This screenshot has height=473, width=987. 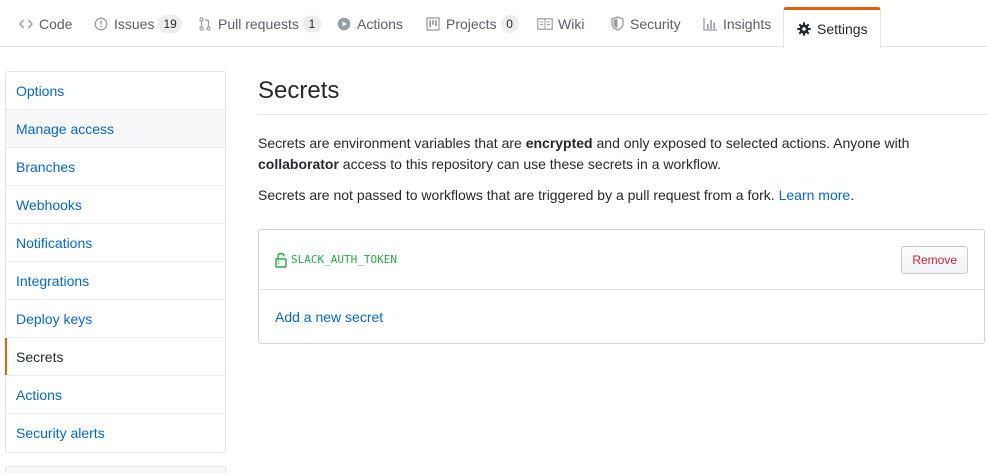 What do you see at coordinates (115, 205) in the screenshot?
I see `sidebar-item-webhooks: Webhooks` at bounding box center [115, 205].